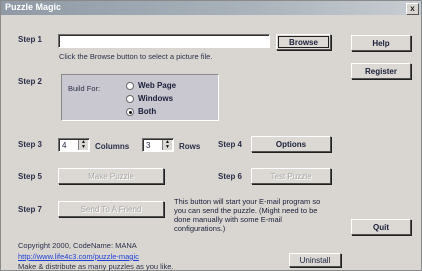 This screenshot has height=271, width=422. What do you see at coordinates (148, 145) in the screenshot?
I see `rows-value: 3` at bounding box center [148, 145].